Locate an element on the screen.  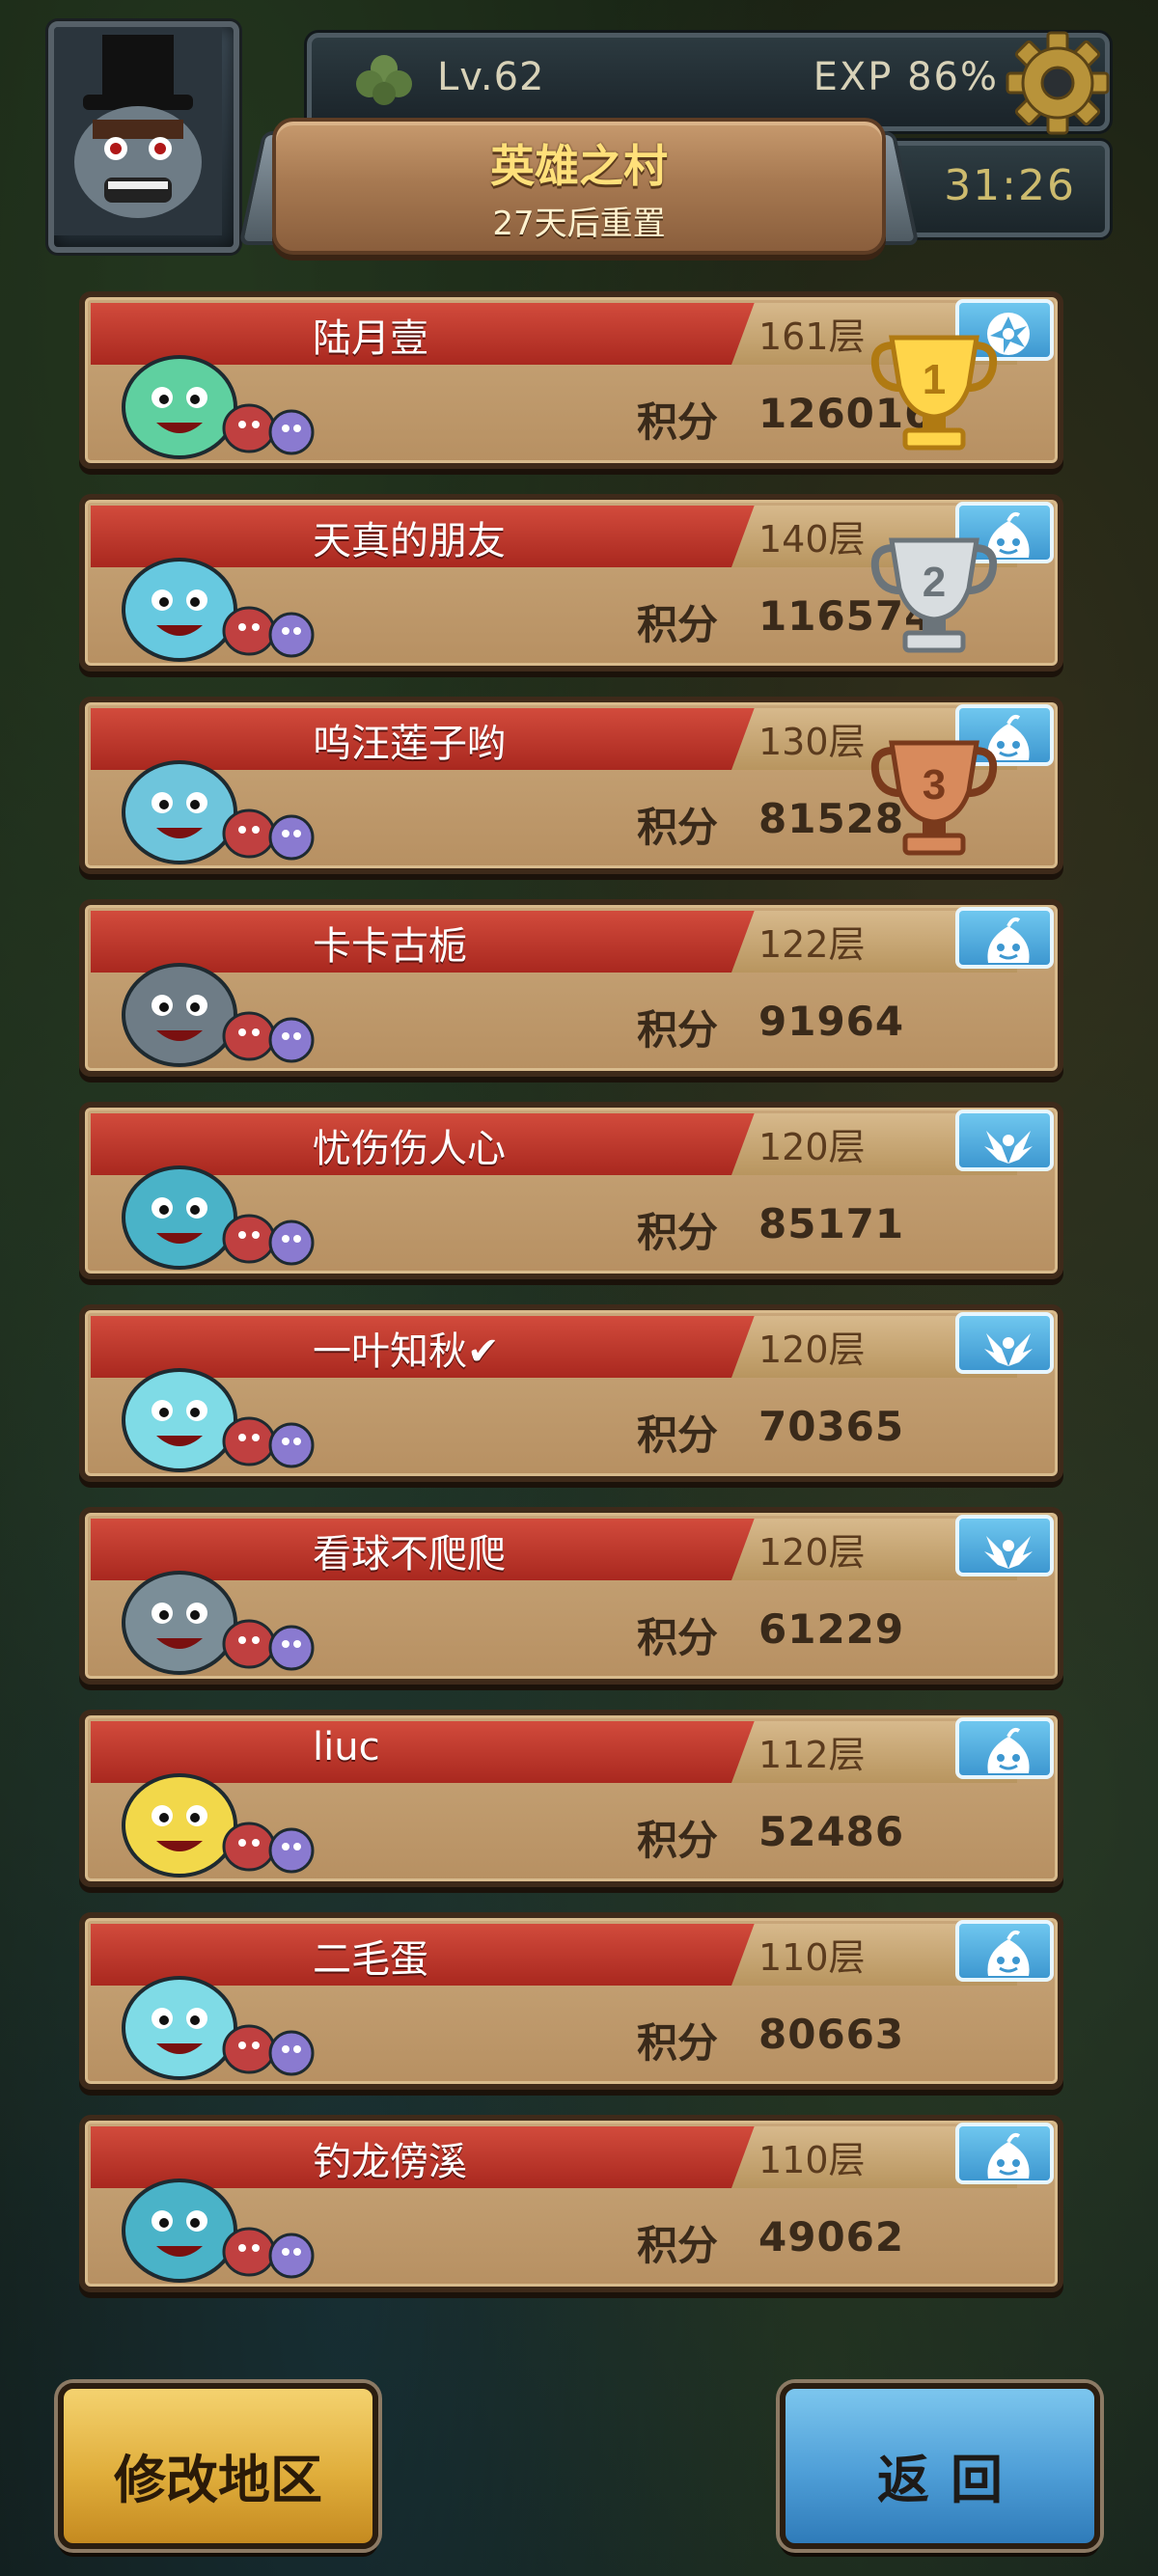
tier-text: 112层 is located at coordinates (812, 1755).